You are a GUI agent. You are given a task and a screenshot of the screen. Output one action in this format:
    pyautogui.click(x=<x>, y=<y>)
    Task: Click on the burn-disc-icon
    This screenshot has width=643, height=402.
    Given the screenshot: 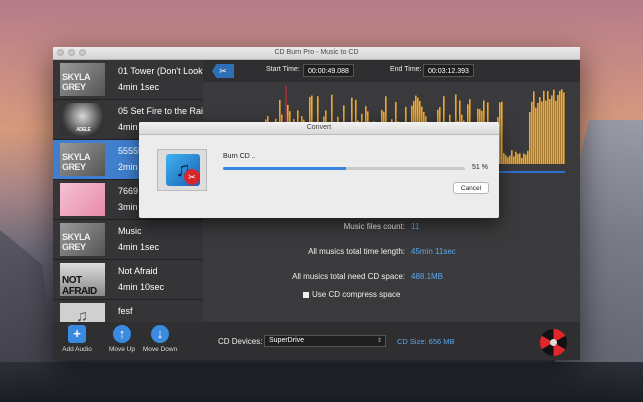 What is the action you would take?
    pyautogui.click(x=553, y=342)
    